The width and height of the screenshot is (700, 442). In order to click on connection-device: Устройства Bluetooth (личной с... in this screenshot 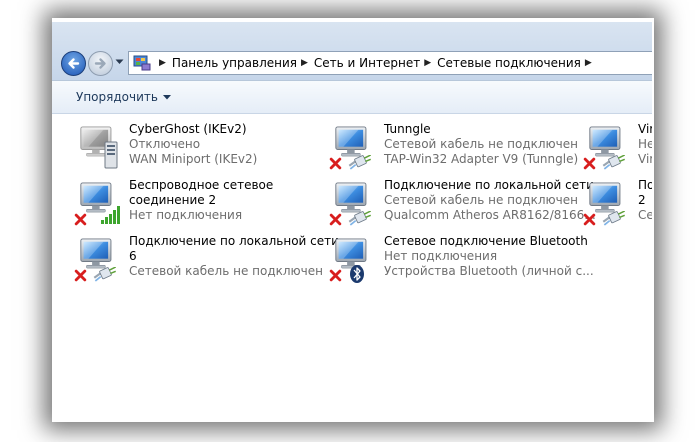, I will do `click(489, 271)`.